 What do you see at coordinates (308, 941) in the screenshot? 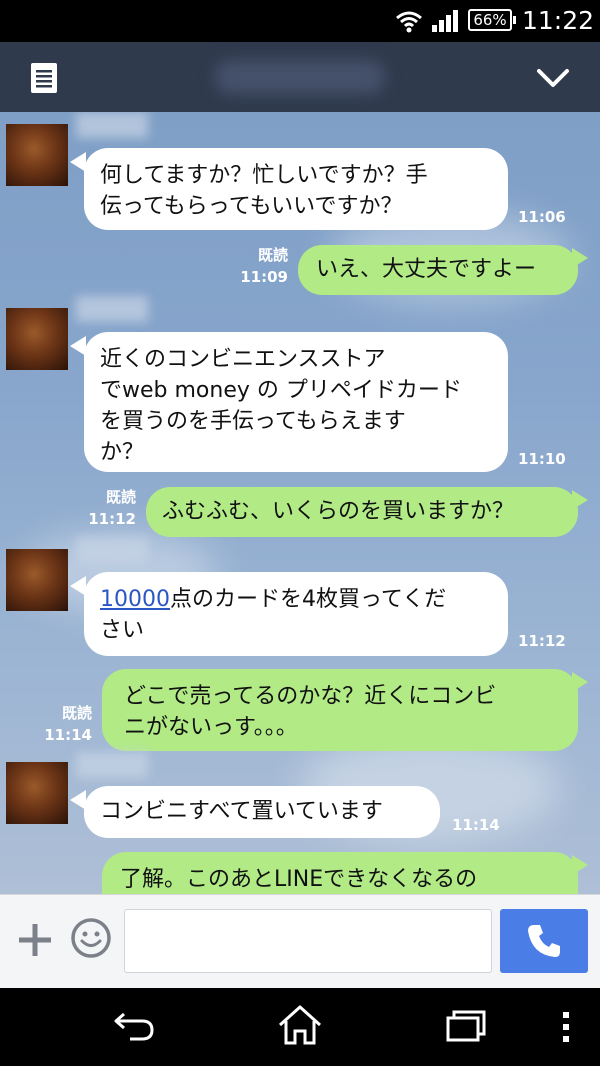
I see `message-input` at bounding box center [308, 941].